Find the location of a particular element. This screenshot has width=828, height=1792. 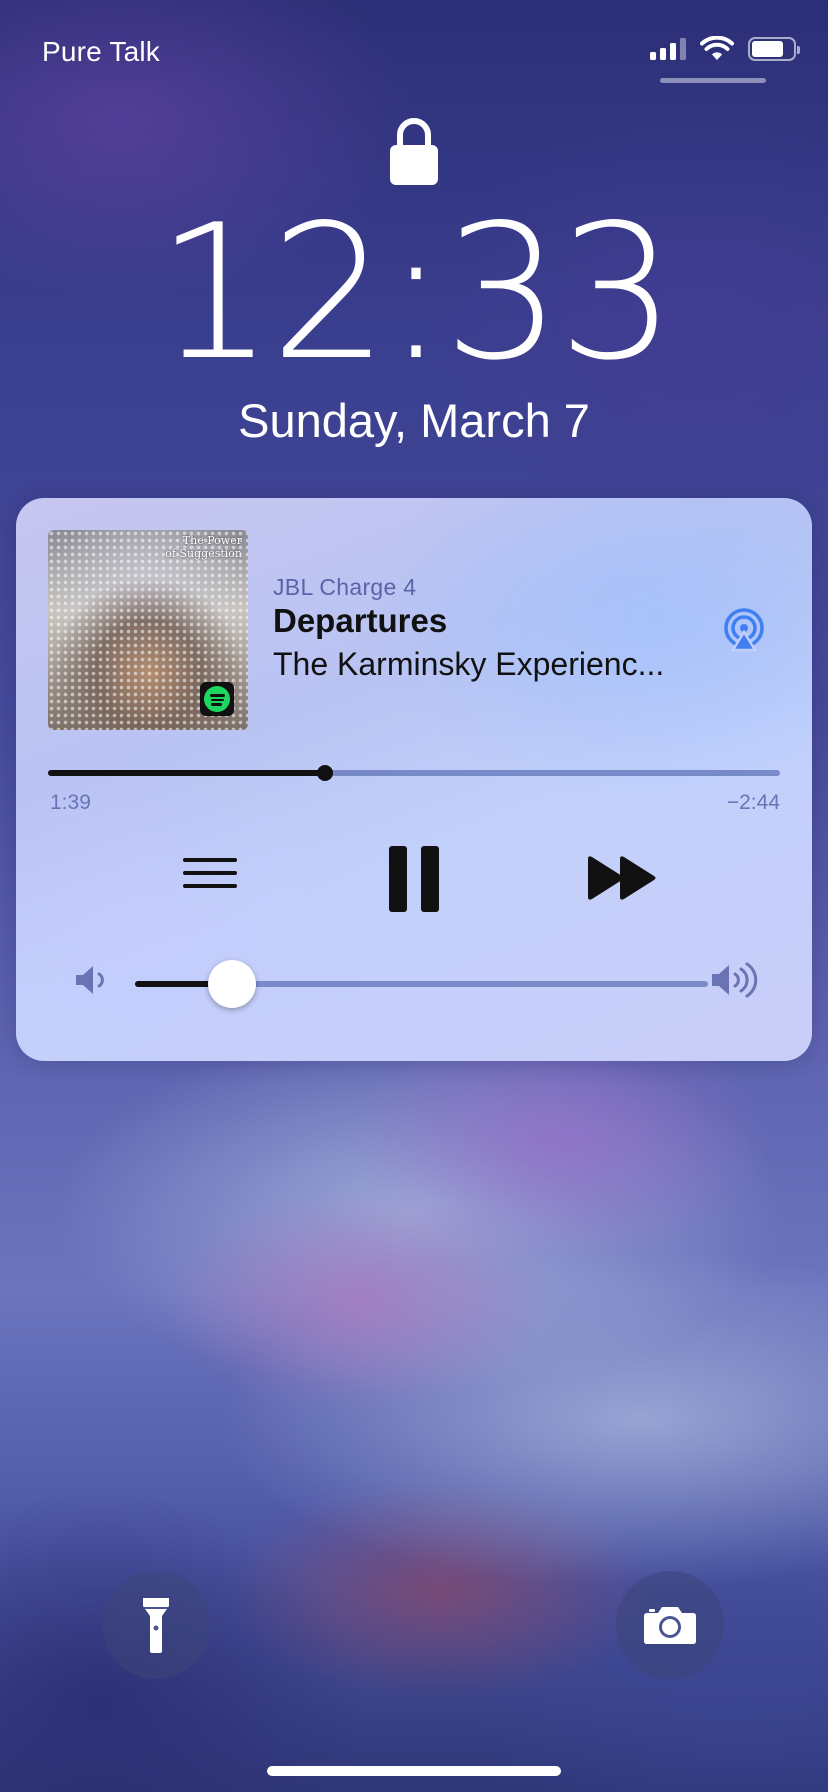

camera-button is located at coordinates (670, 1625).